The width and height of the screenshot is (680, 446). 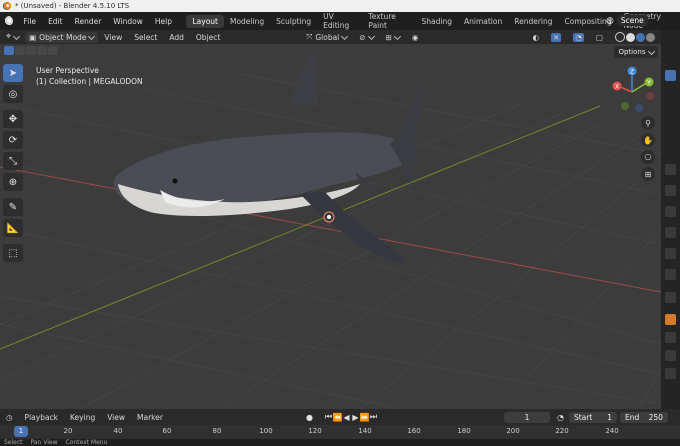 I want to click on blender-logo-icon, so click(x=8, y=21).